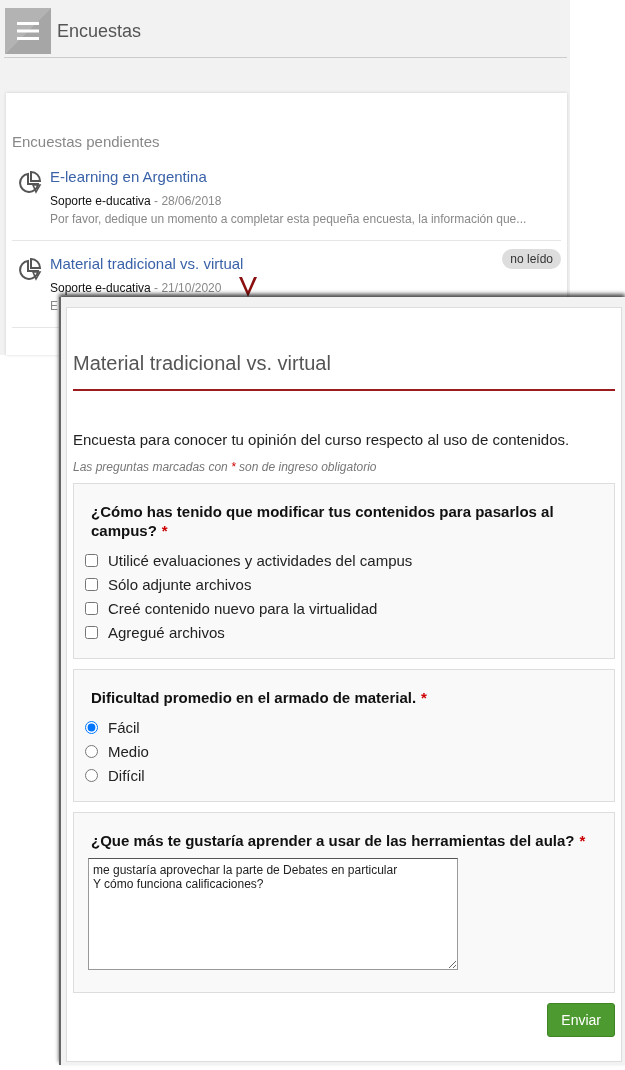  Describe the element at coordinates (259, 697) in the screenshot. I see `question-text: Dificultad promedio en el armado de material. *` at that location.